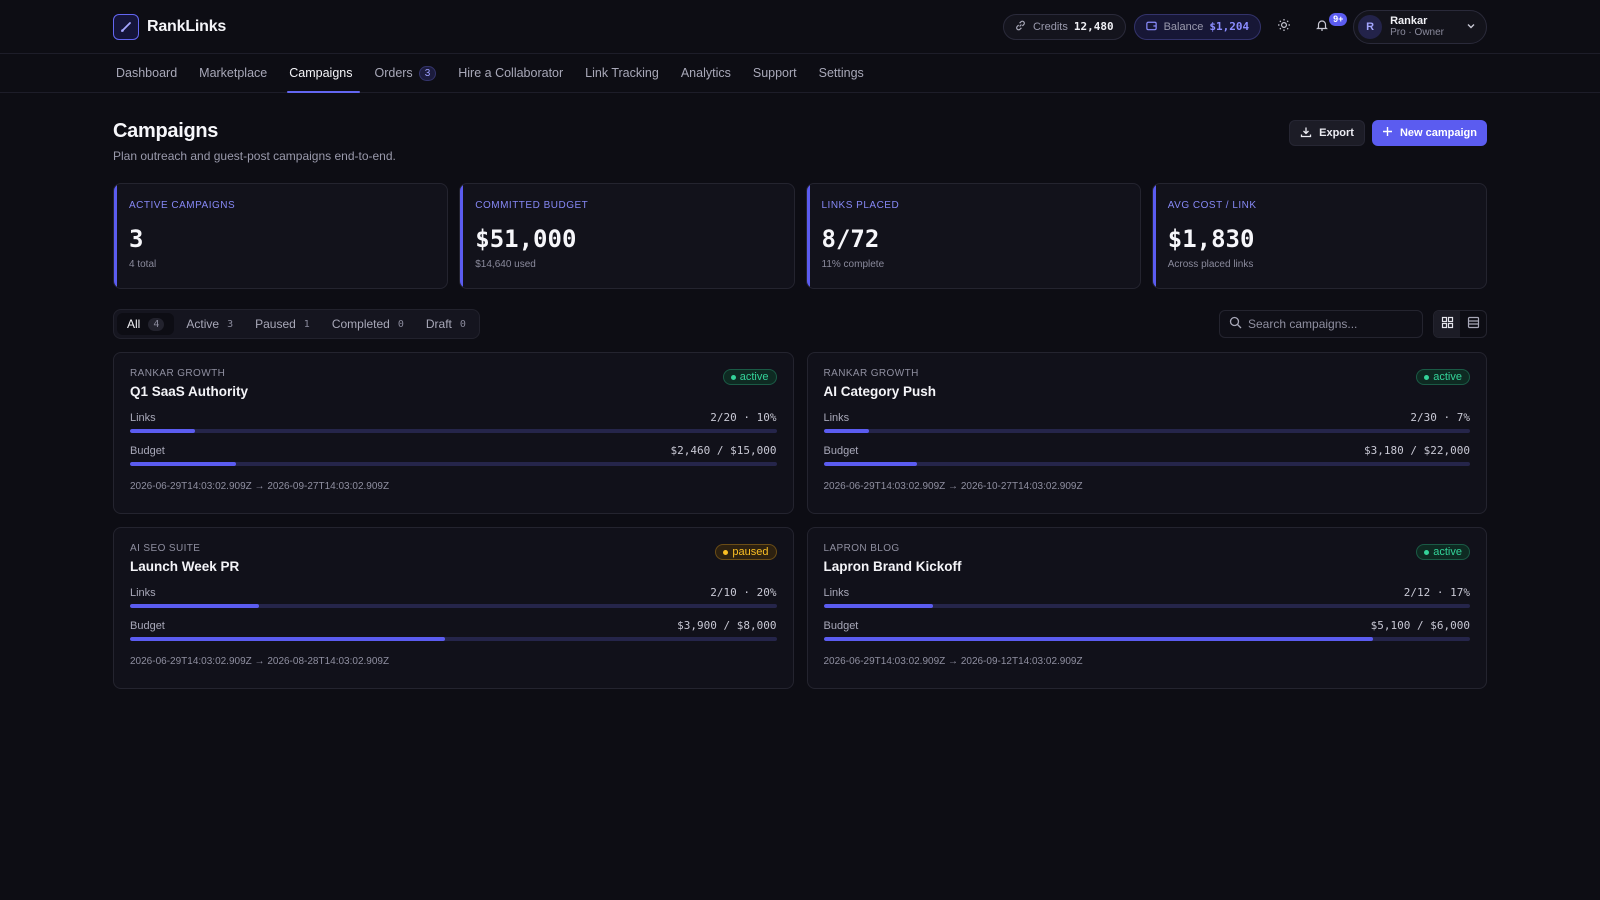  I want to click on link-icon, so click(1020, 27).